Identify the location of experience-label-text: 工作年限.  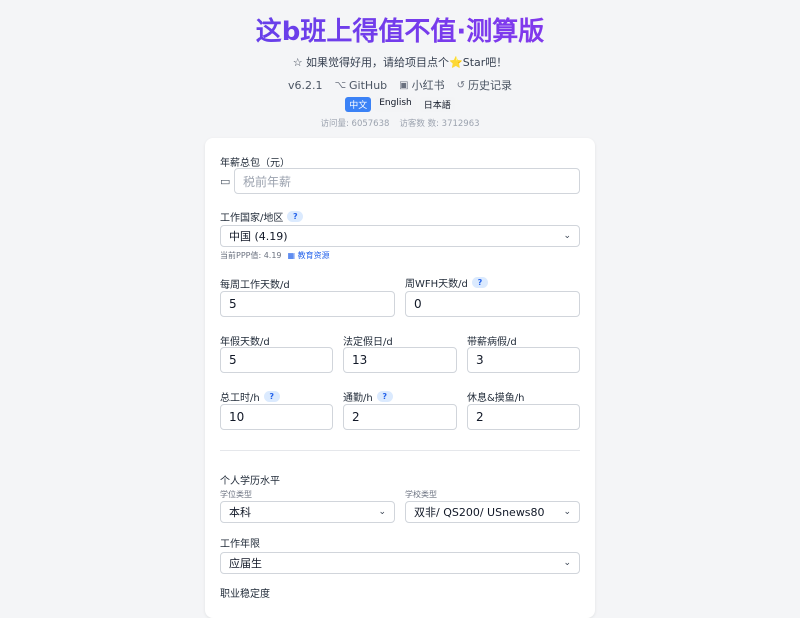
(240, 544).